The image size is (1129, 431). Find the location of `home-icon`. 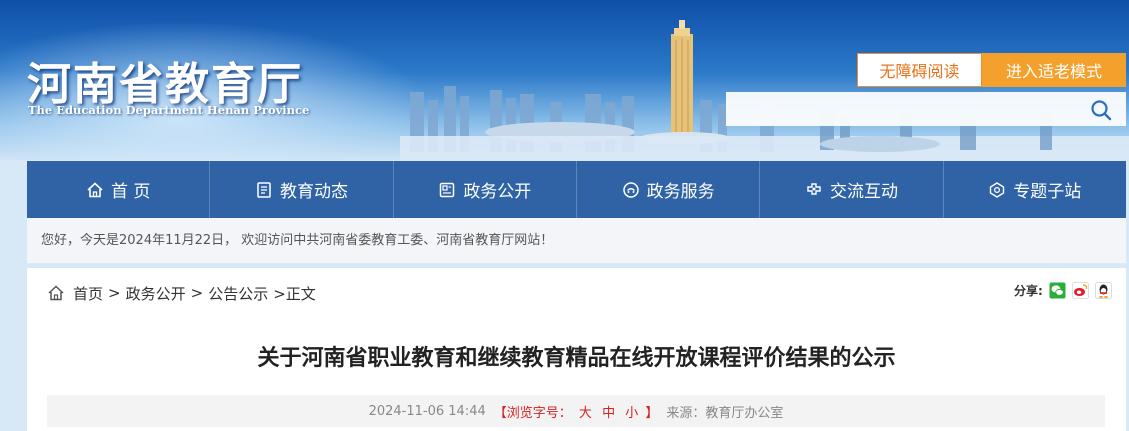

home-icon is located at coordinates (95, 189).